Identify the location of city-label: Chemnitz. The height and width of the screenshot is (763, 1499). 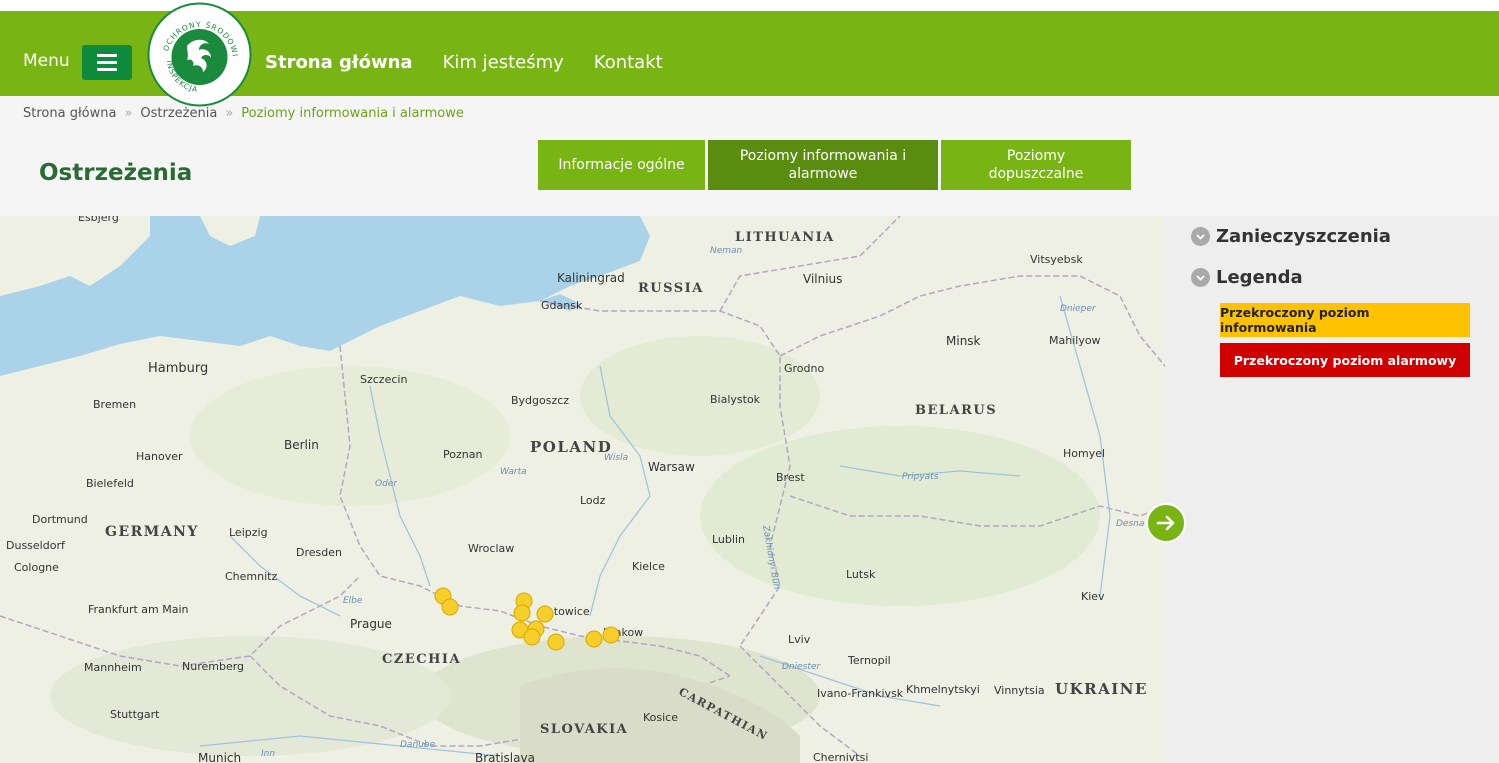
(251, 576).